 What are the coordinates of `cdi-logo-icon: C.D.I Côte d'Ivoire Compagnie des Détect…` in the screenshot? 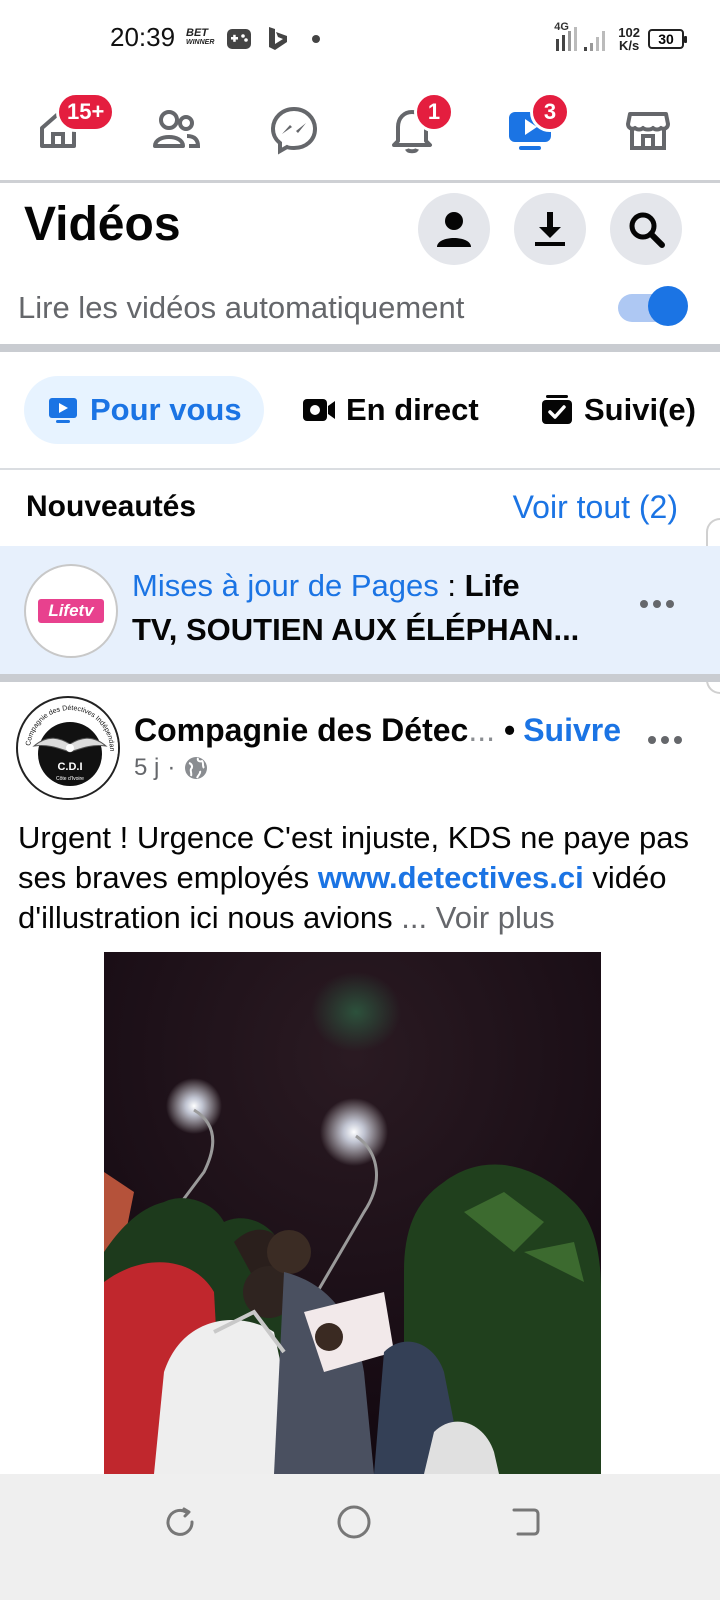 It's located at (68, 748).